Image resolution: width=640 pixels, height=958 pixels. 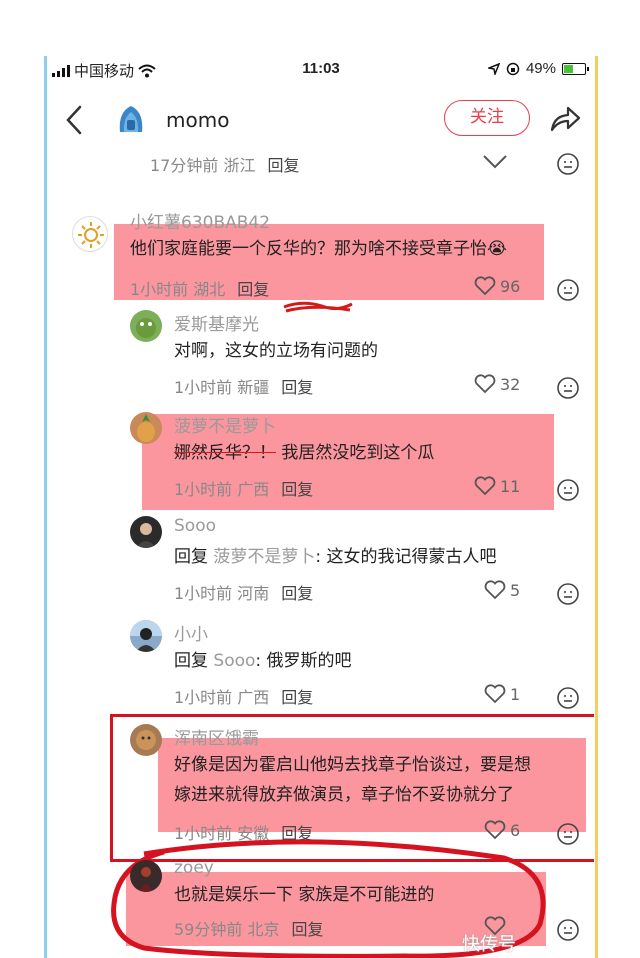 I want to click on comment-item: Sooo 回复 菠萝不是萝卜: 这女的我记得蒙古人吧 1小时前 河南 回复 5, so click(x=321, y=564).